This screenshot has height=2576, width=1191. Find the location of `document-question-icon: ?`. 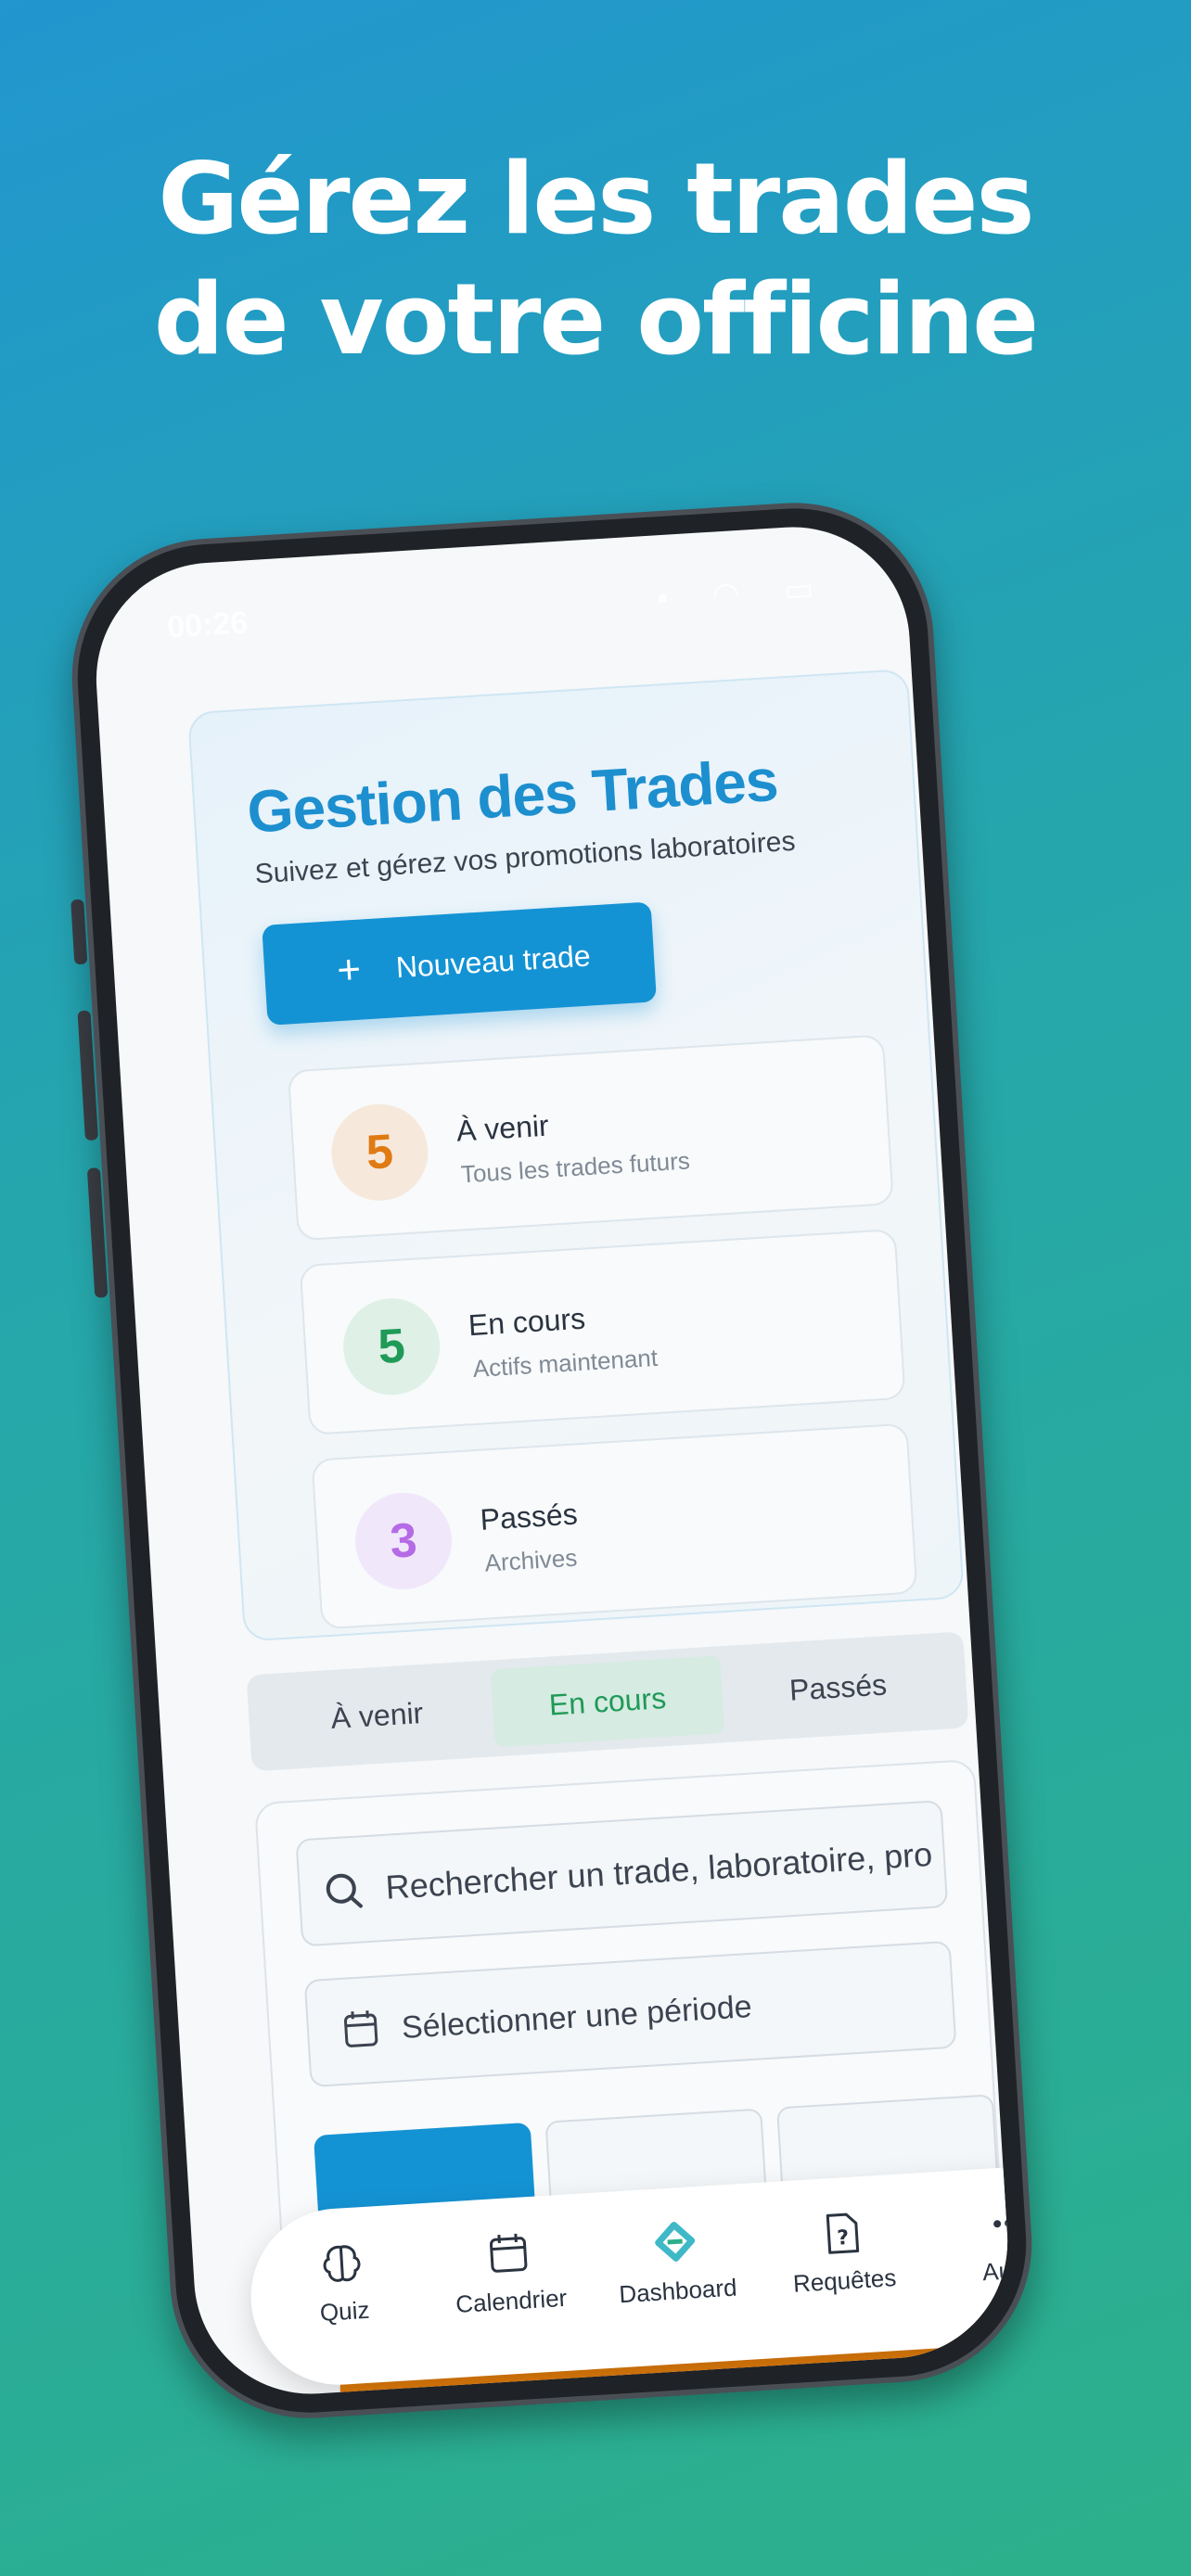

document-question-icon: ? is located at coordinates (843, 2233).